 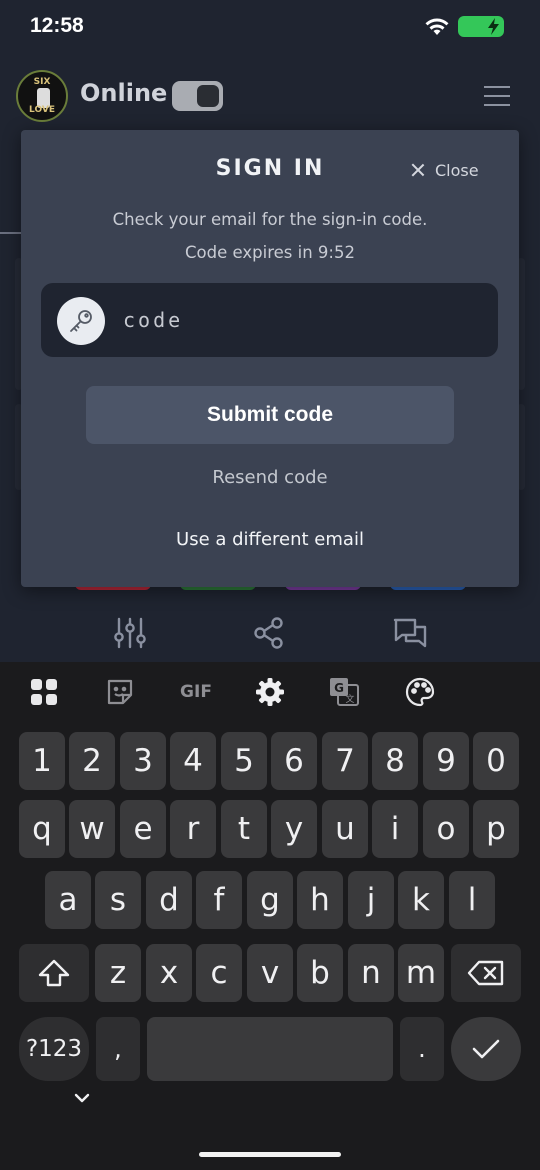 What do you see at coordinates (42, 761) in the screenshot?
I see `key-1: 1` at bounding box center [42, 761].